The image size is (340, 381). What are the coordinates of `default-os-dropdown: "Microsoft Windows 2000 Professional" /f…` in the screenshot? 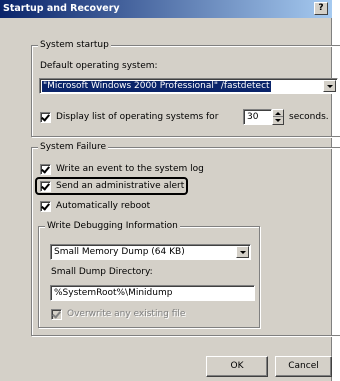 It's located at (188, 86).